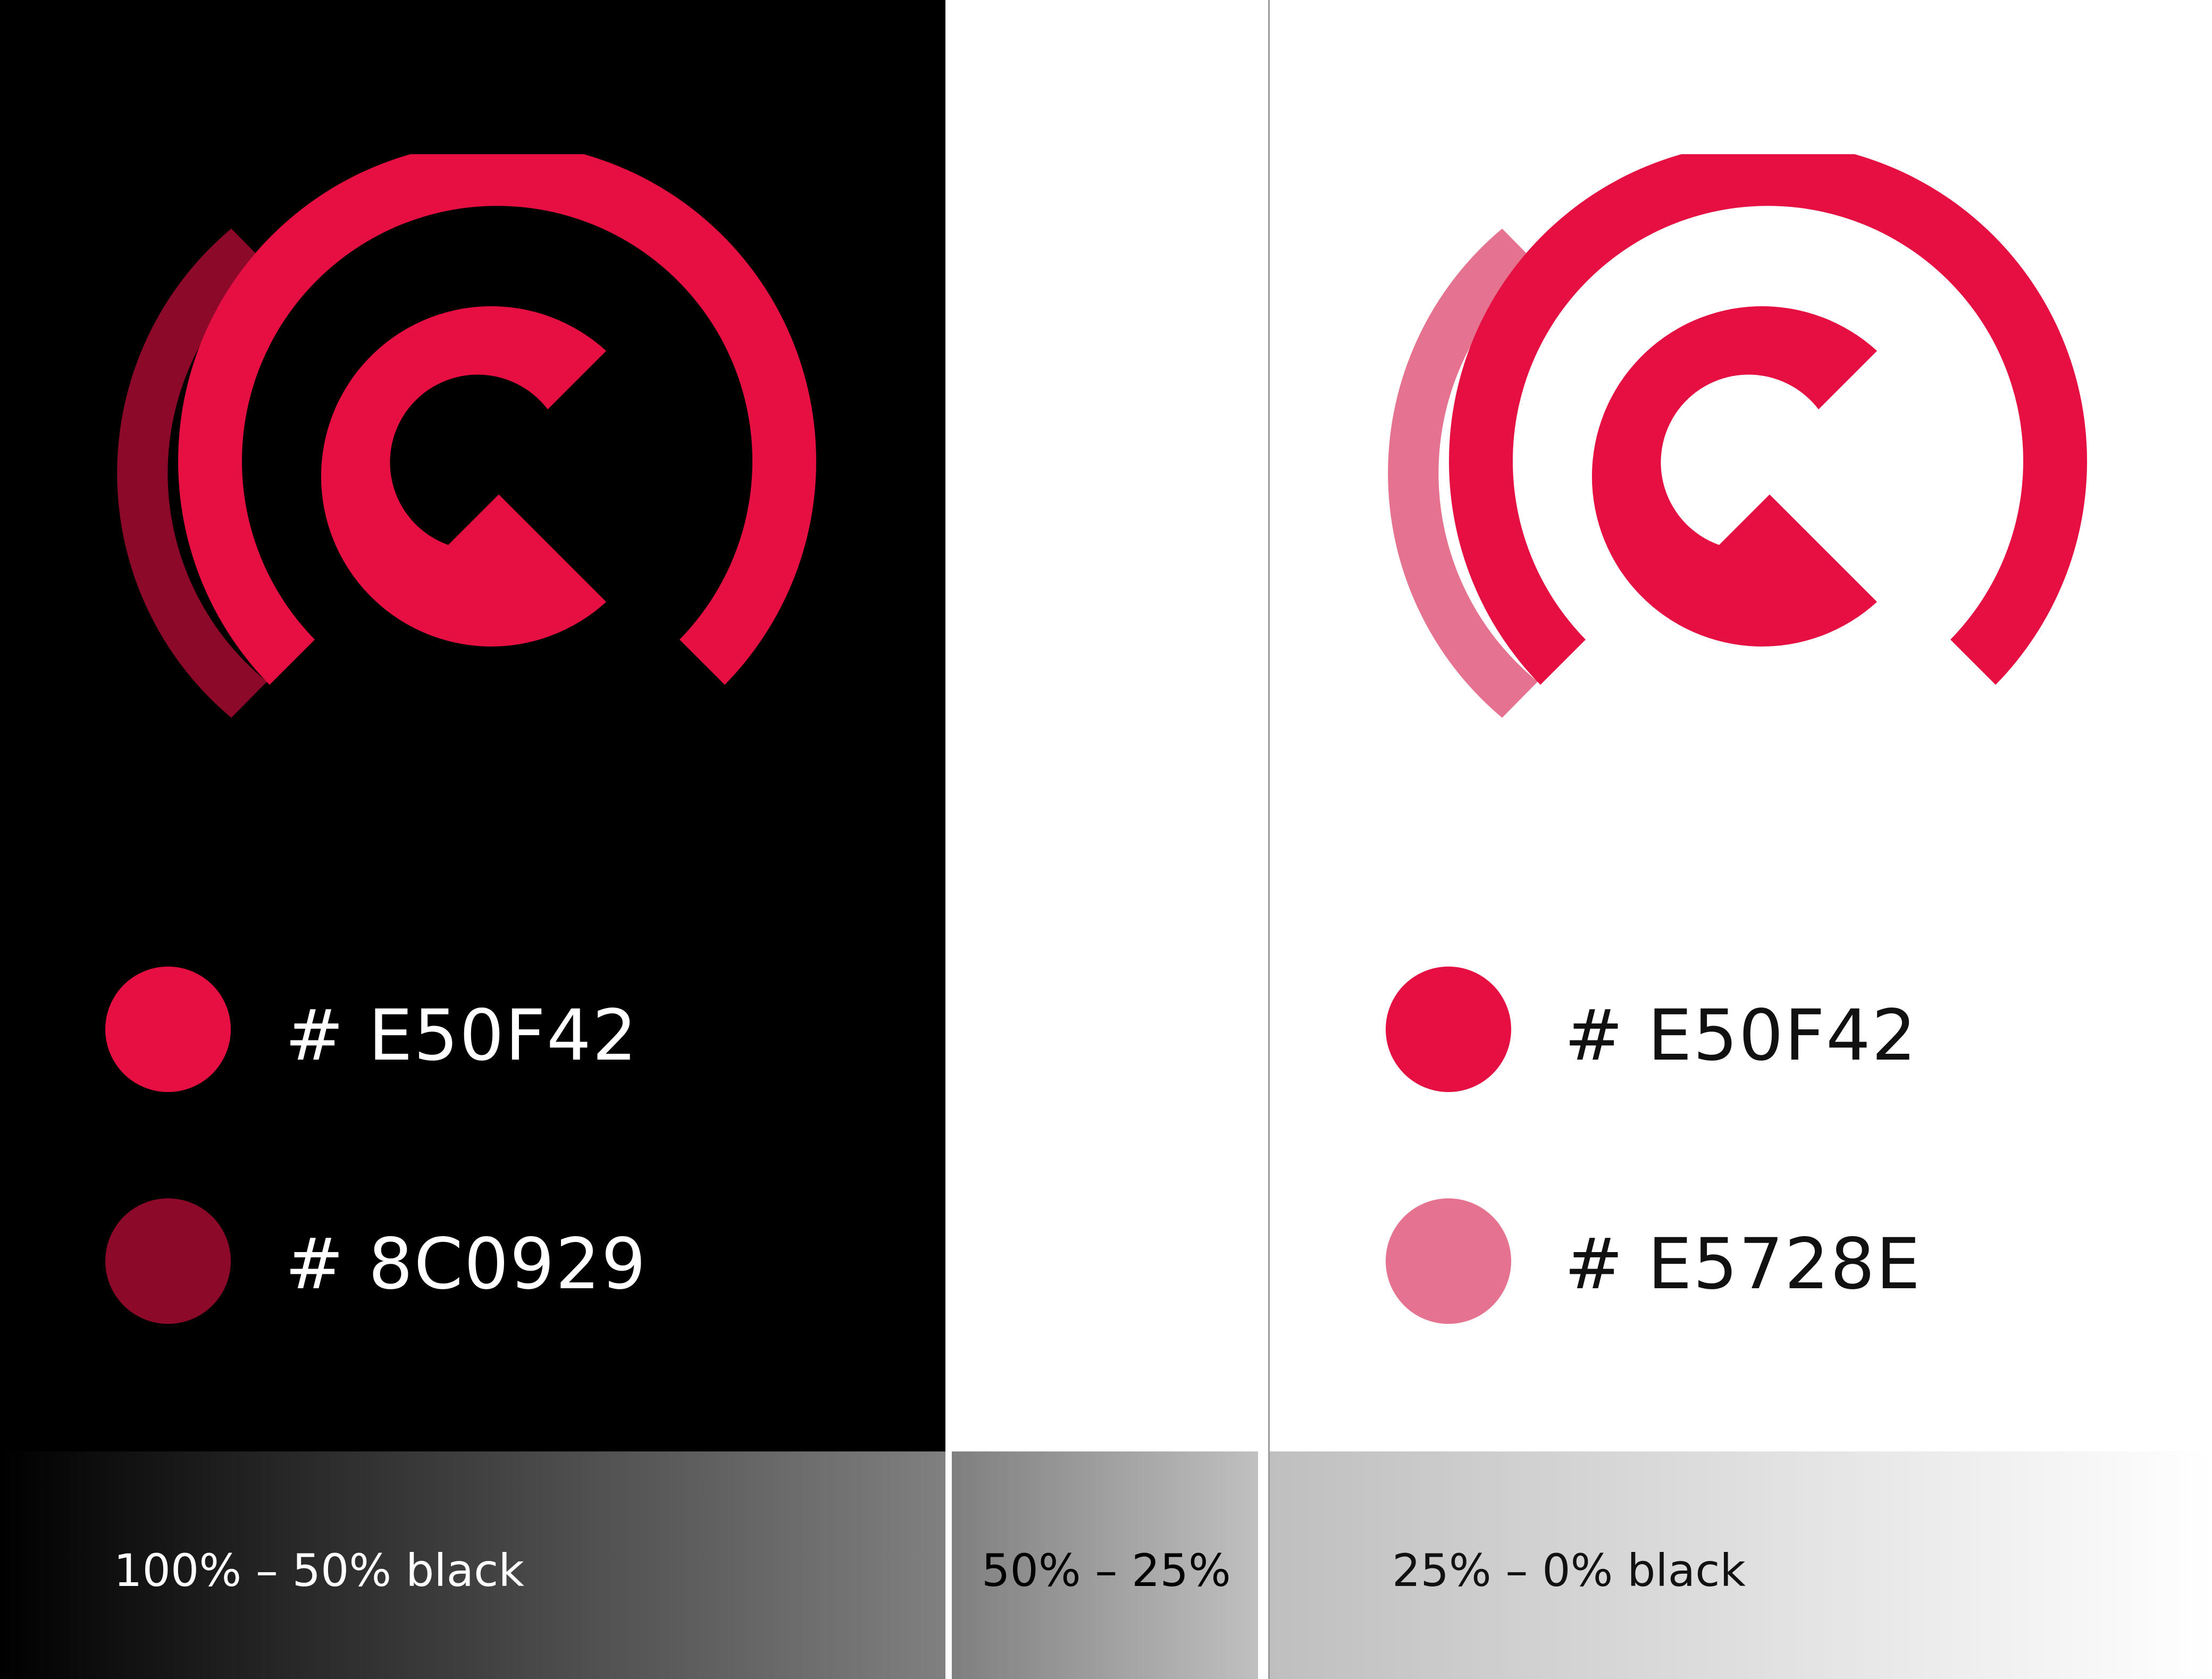 The image size is (2212, 1679). What do you see at coordinates (1569, 1570) in the screenshot?
I see `gradient-label-25-0: 25% – 0% black` at bounding box center [1569, 1570].